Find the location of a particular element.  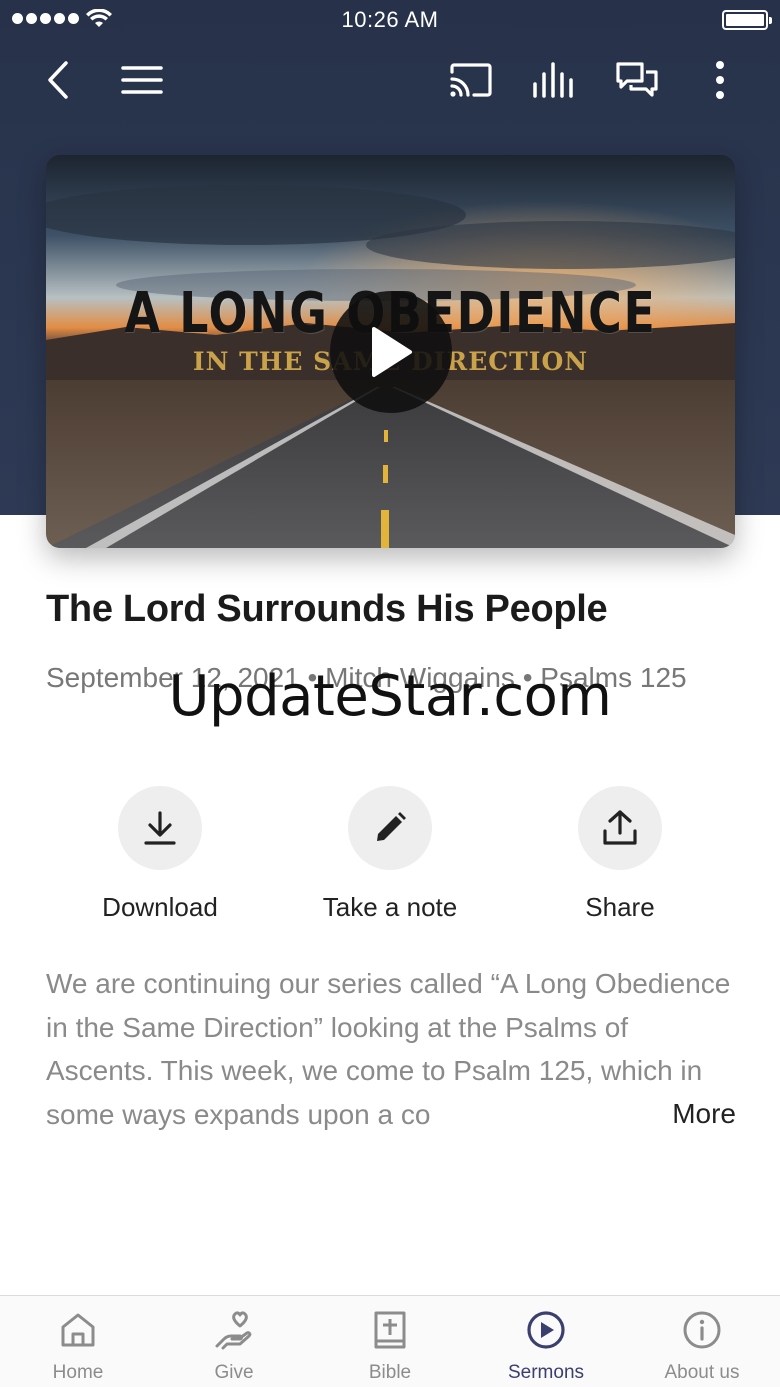

share-button: Share is located at coordinates (620, 854).